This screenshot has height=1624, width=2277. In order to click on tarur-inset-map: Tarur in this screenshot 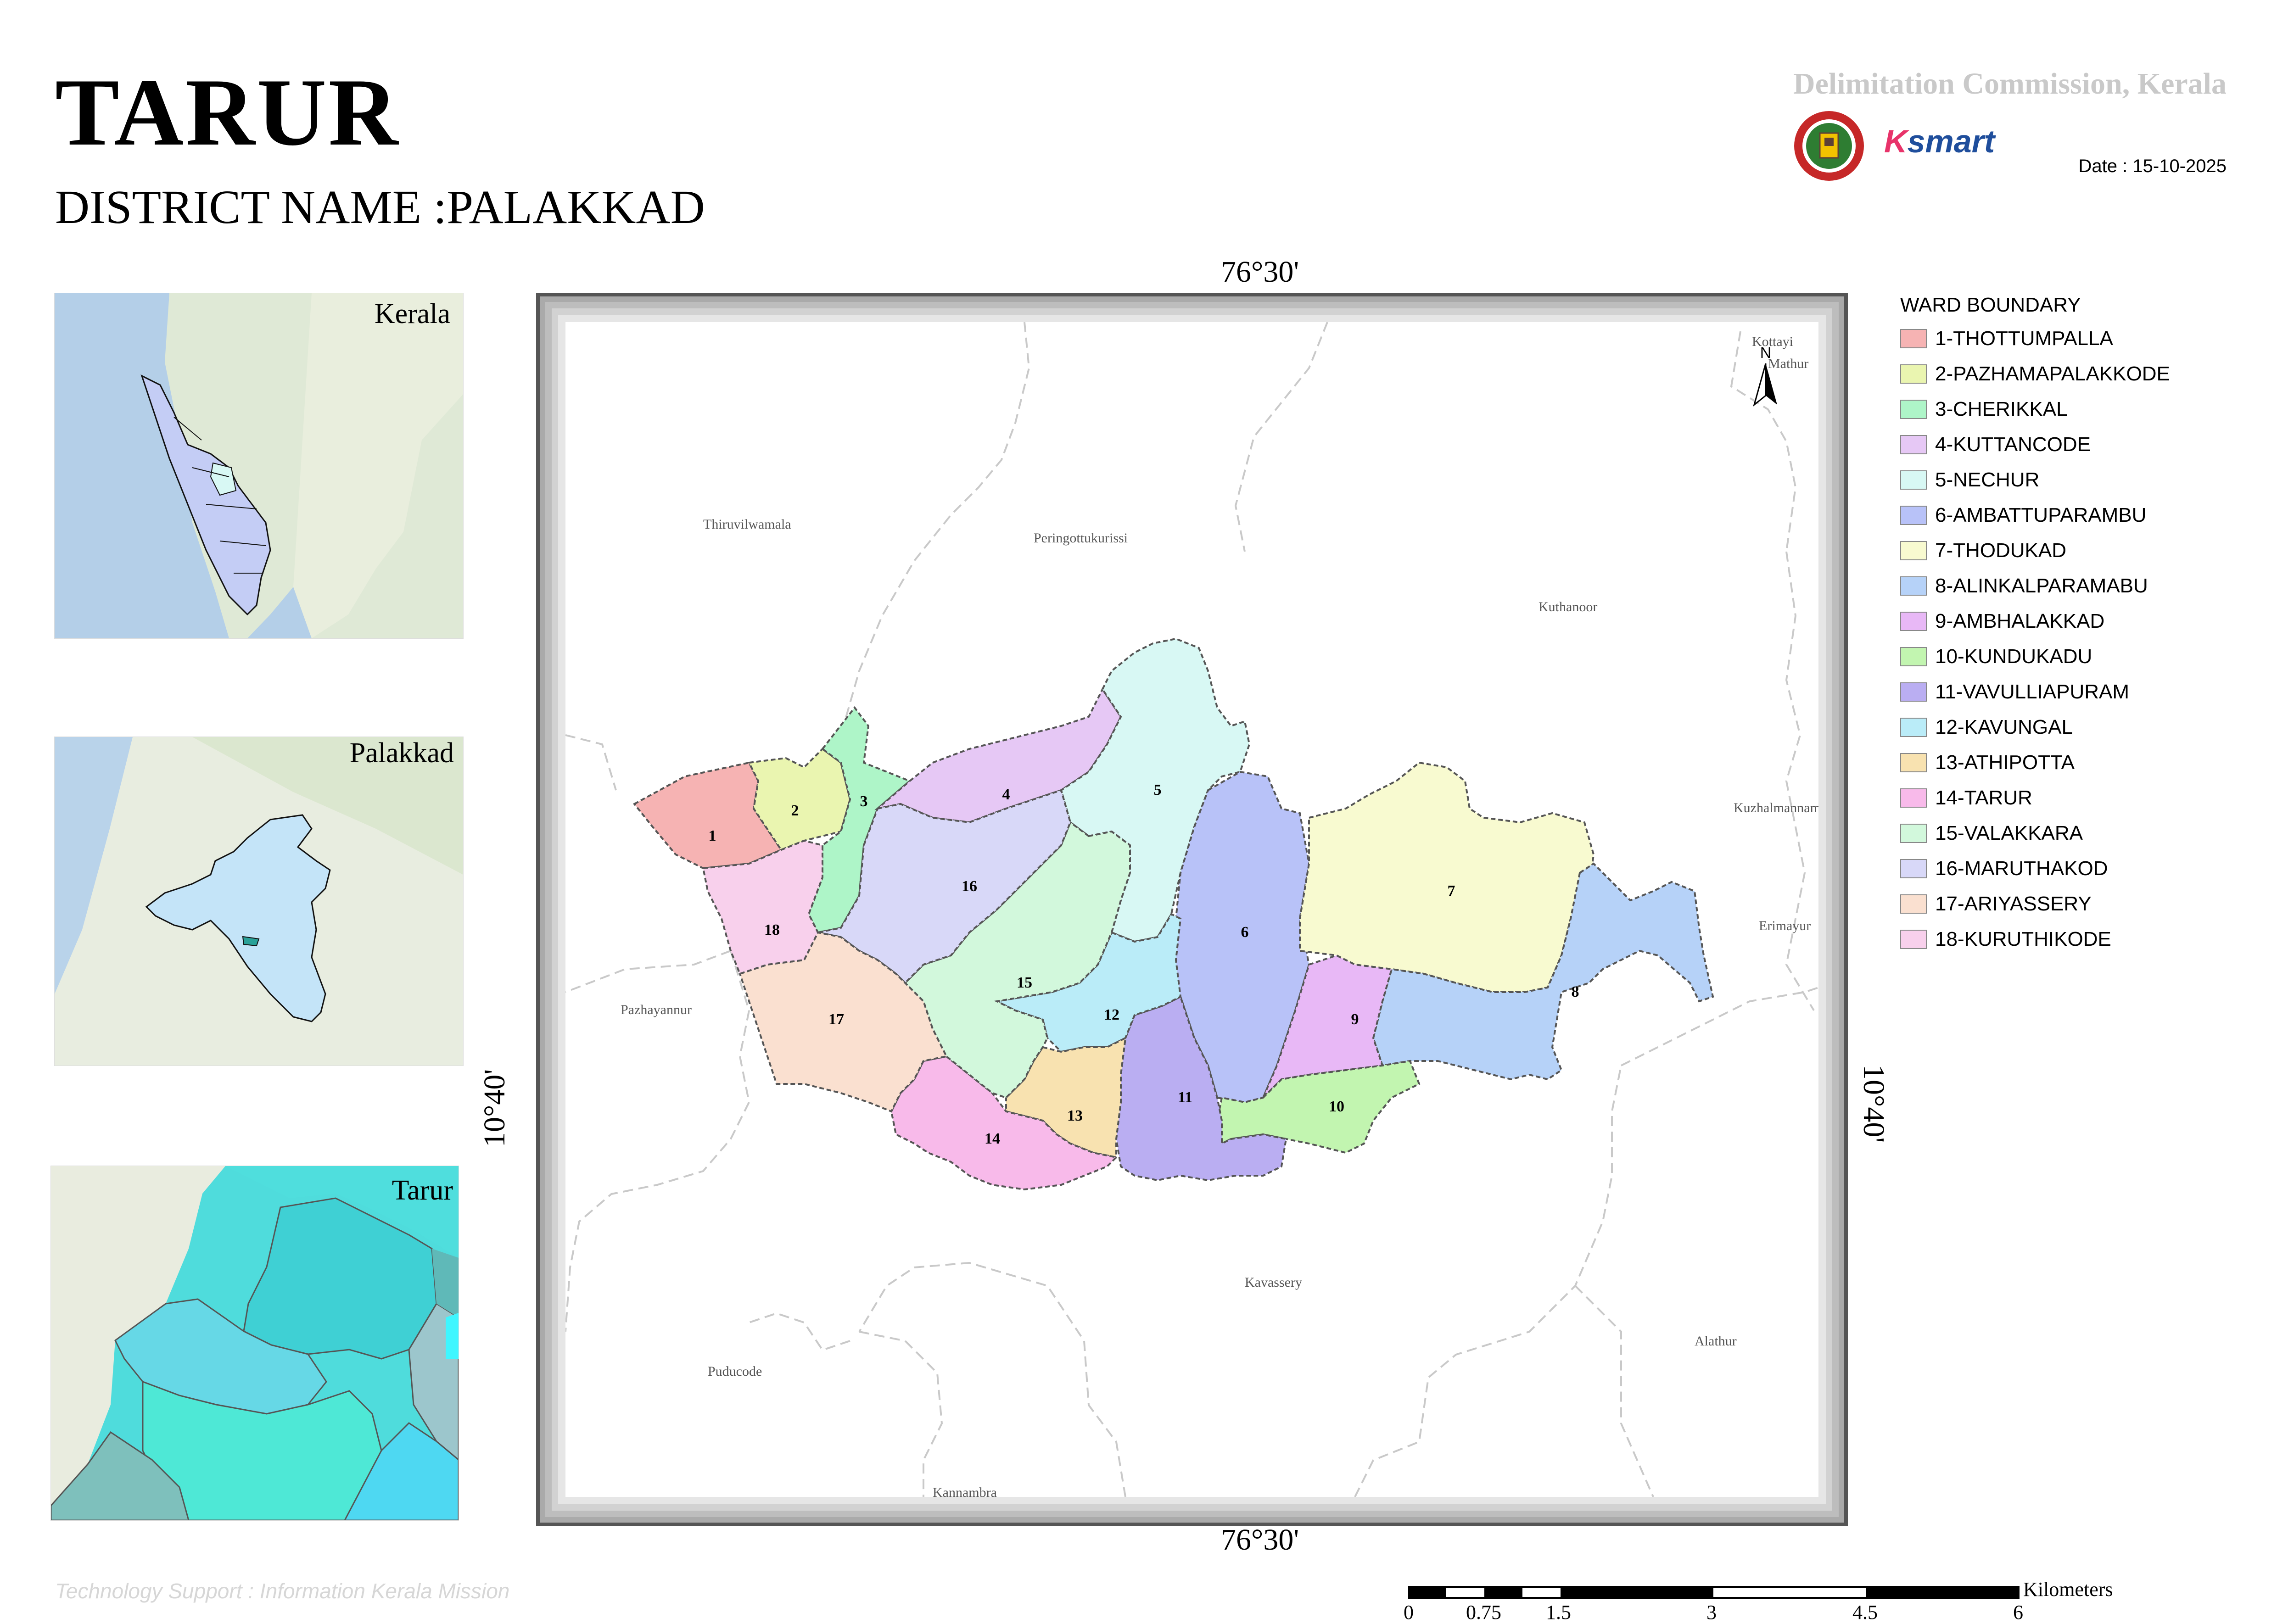, I will do `click(254, 1343)`.